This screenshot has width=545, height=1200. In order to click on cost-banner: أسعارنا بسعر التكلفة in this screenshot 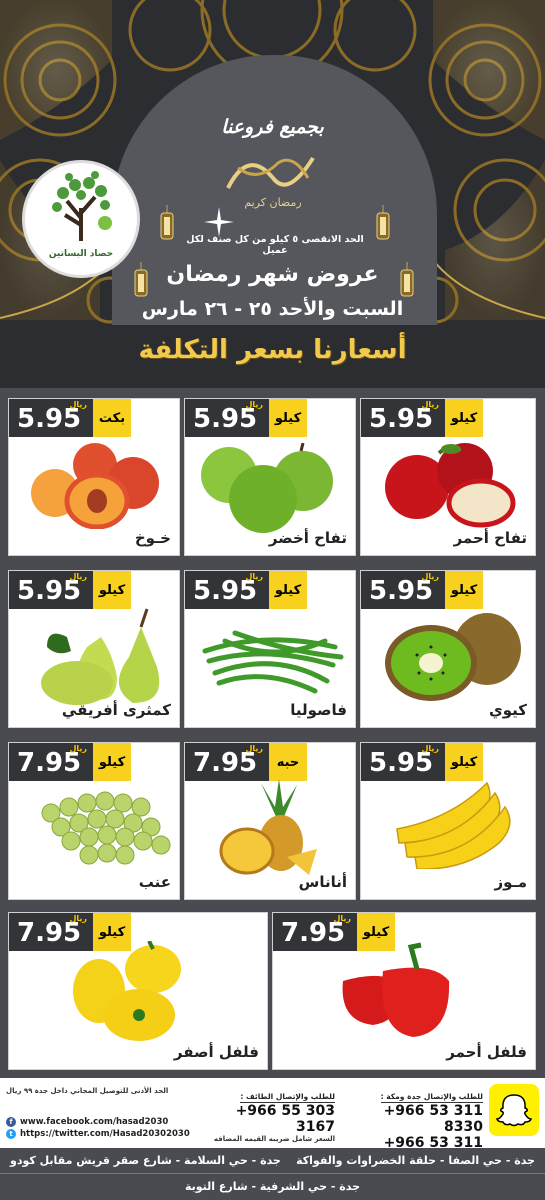, I will do `click(272, 350)`.